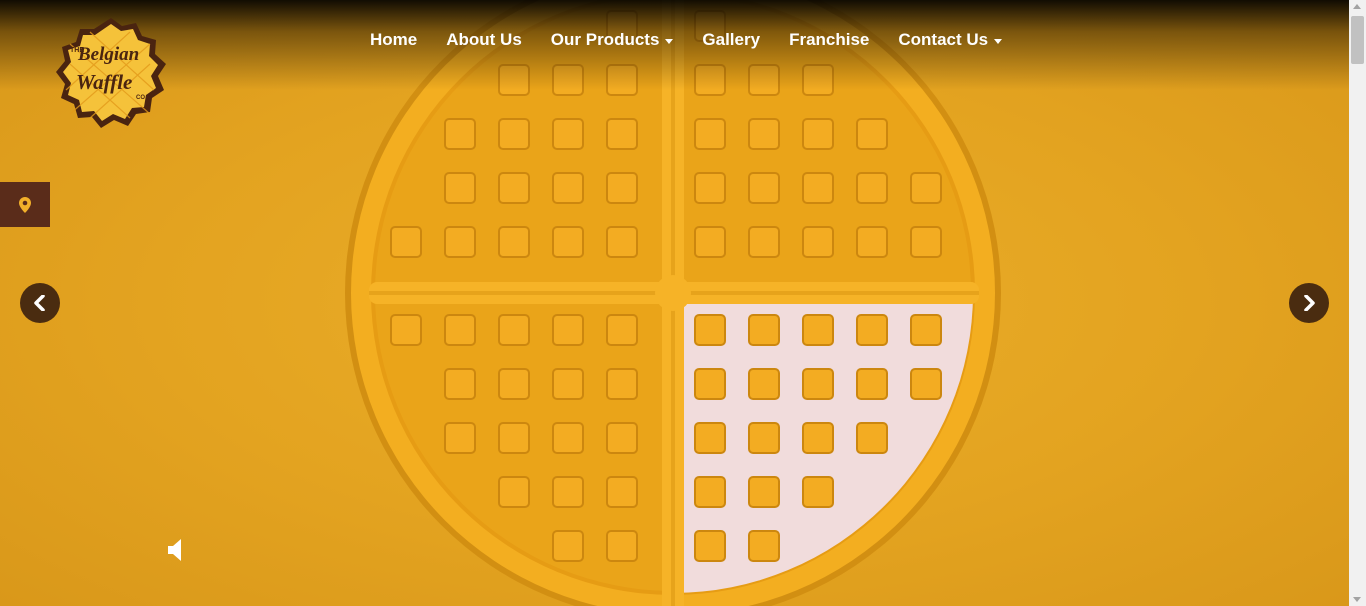  I want to click on slider-prev-button, so click(40, 303).